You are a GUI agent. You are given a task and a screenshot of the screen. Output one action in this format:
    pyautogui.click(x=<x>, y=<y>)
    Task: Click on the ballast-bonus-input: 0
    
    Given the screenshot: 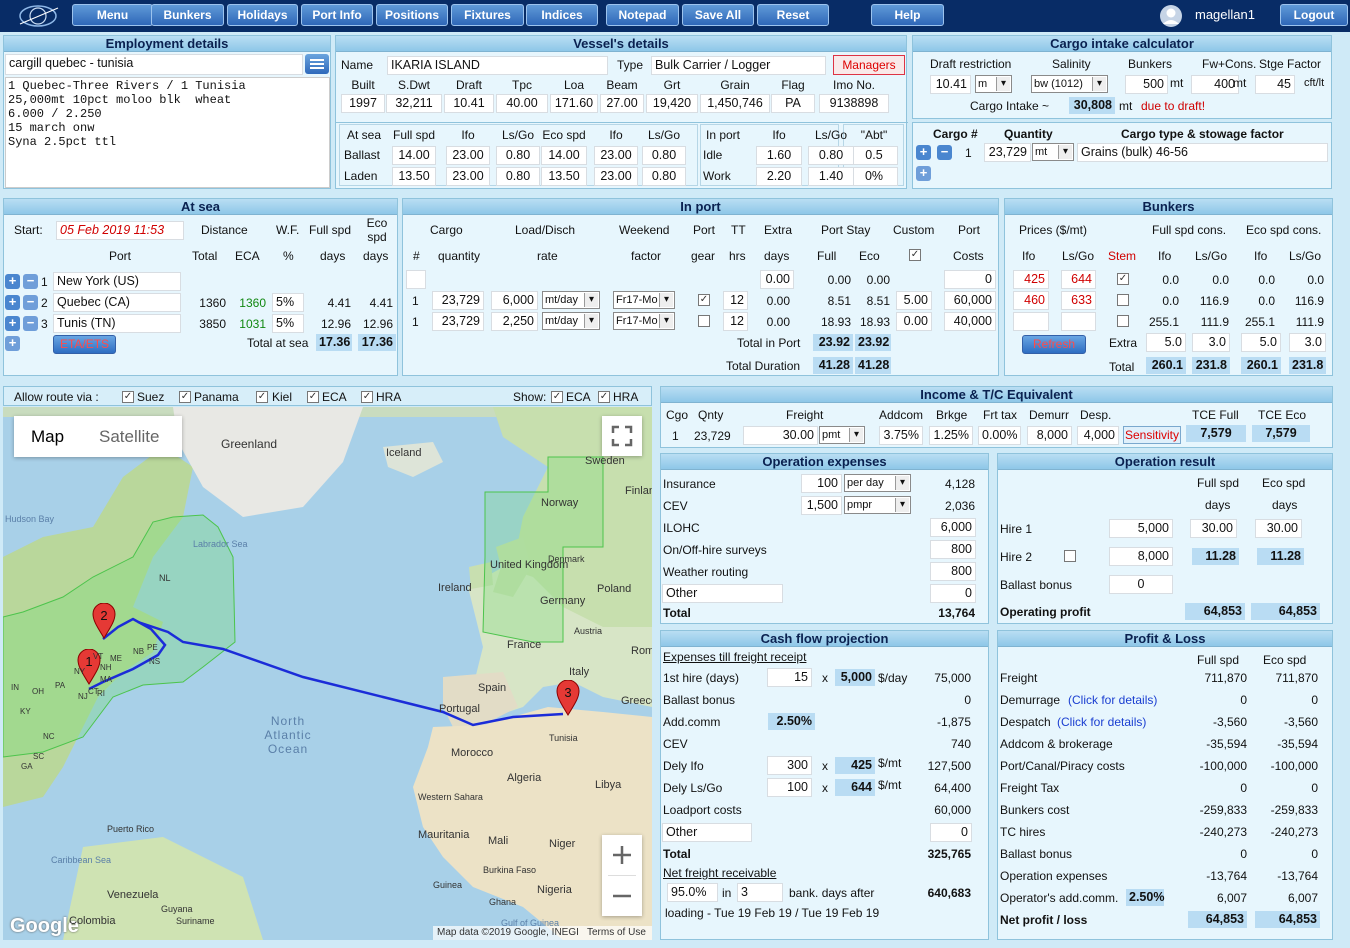 What is the action you would take?
    pyautogui.click(x=1141, y=584)
    